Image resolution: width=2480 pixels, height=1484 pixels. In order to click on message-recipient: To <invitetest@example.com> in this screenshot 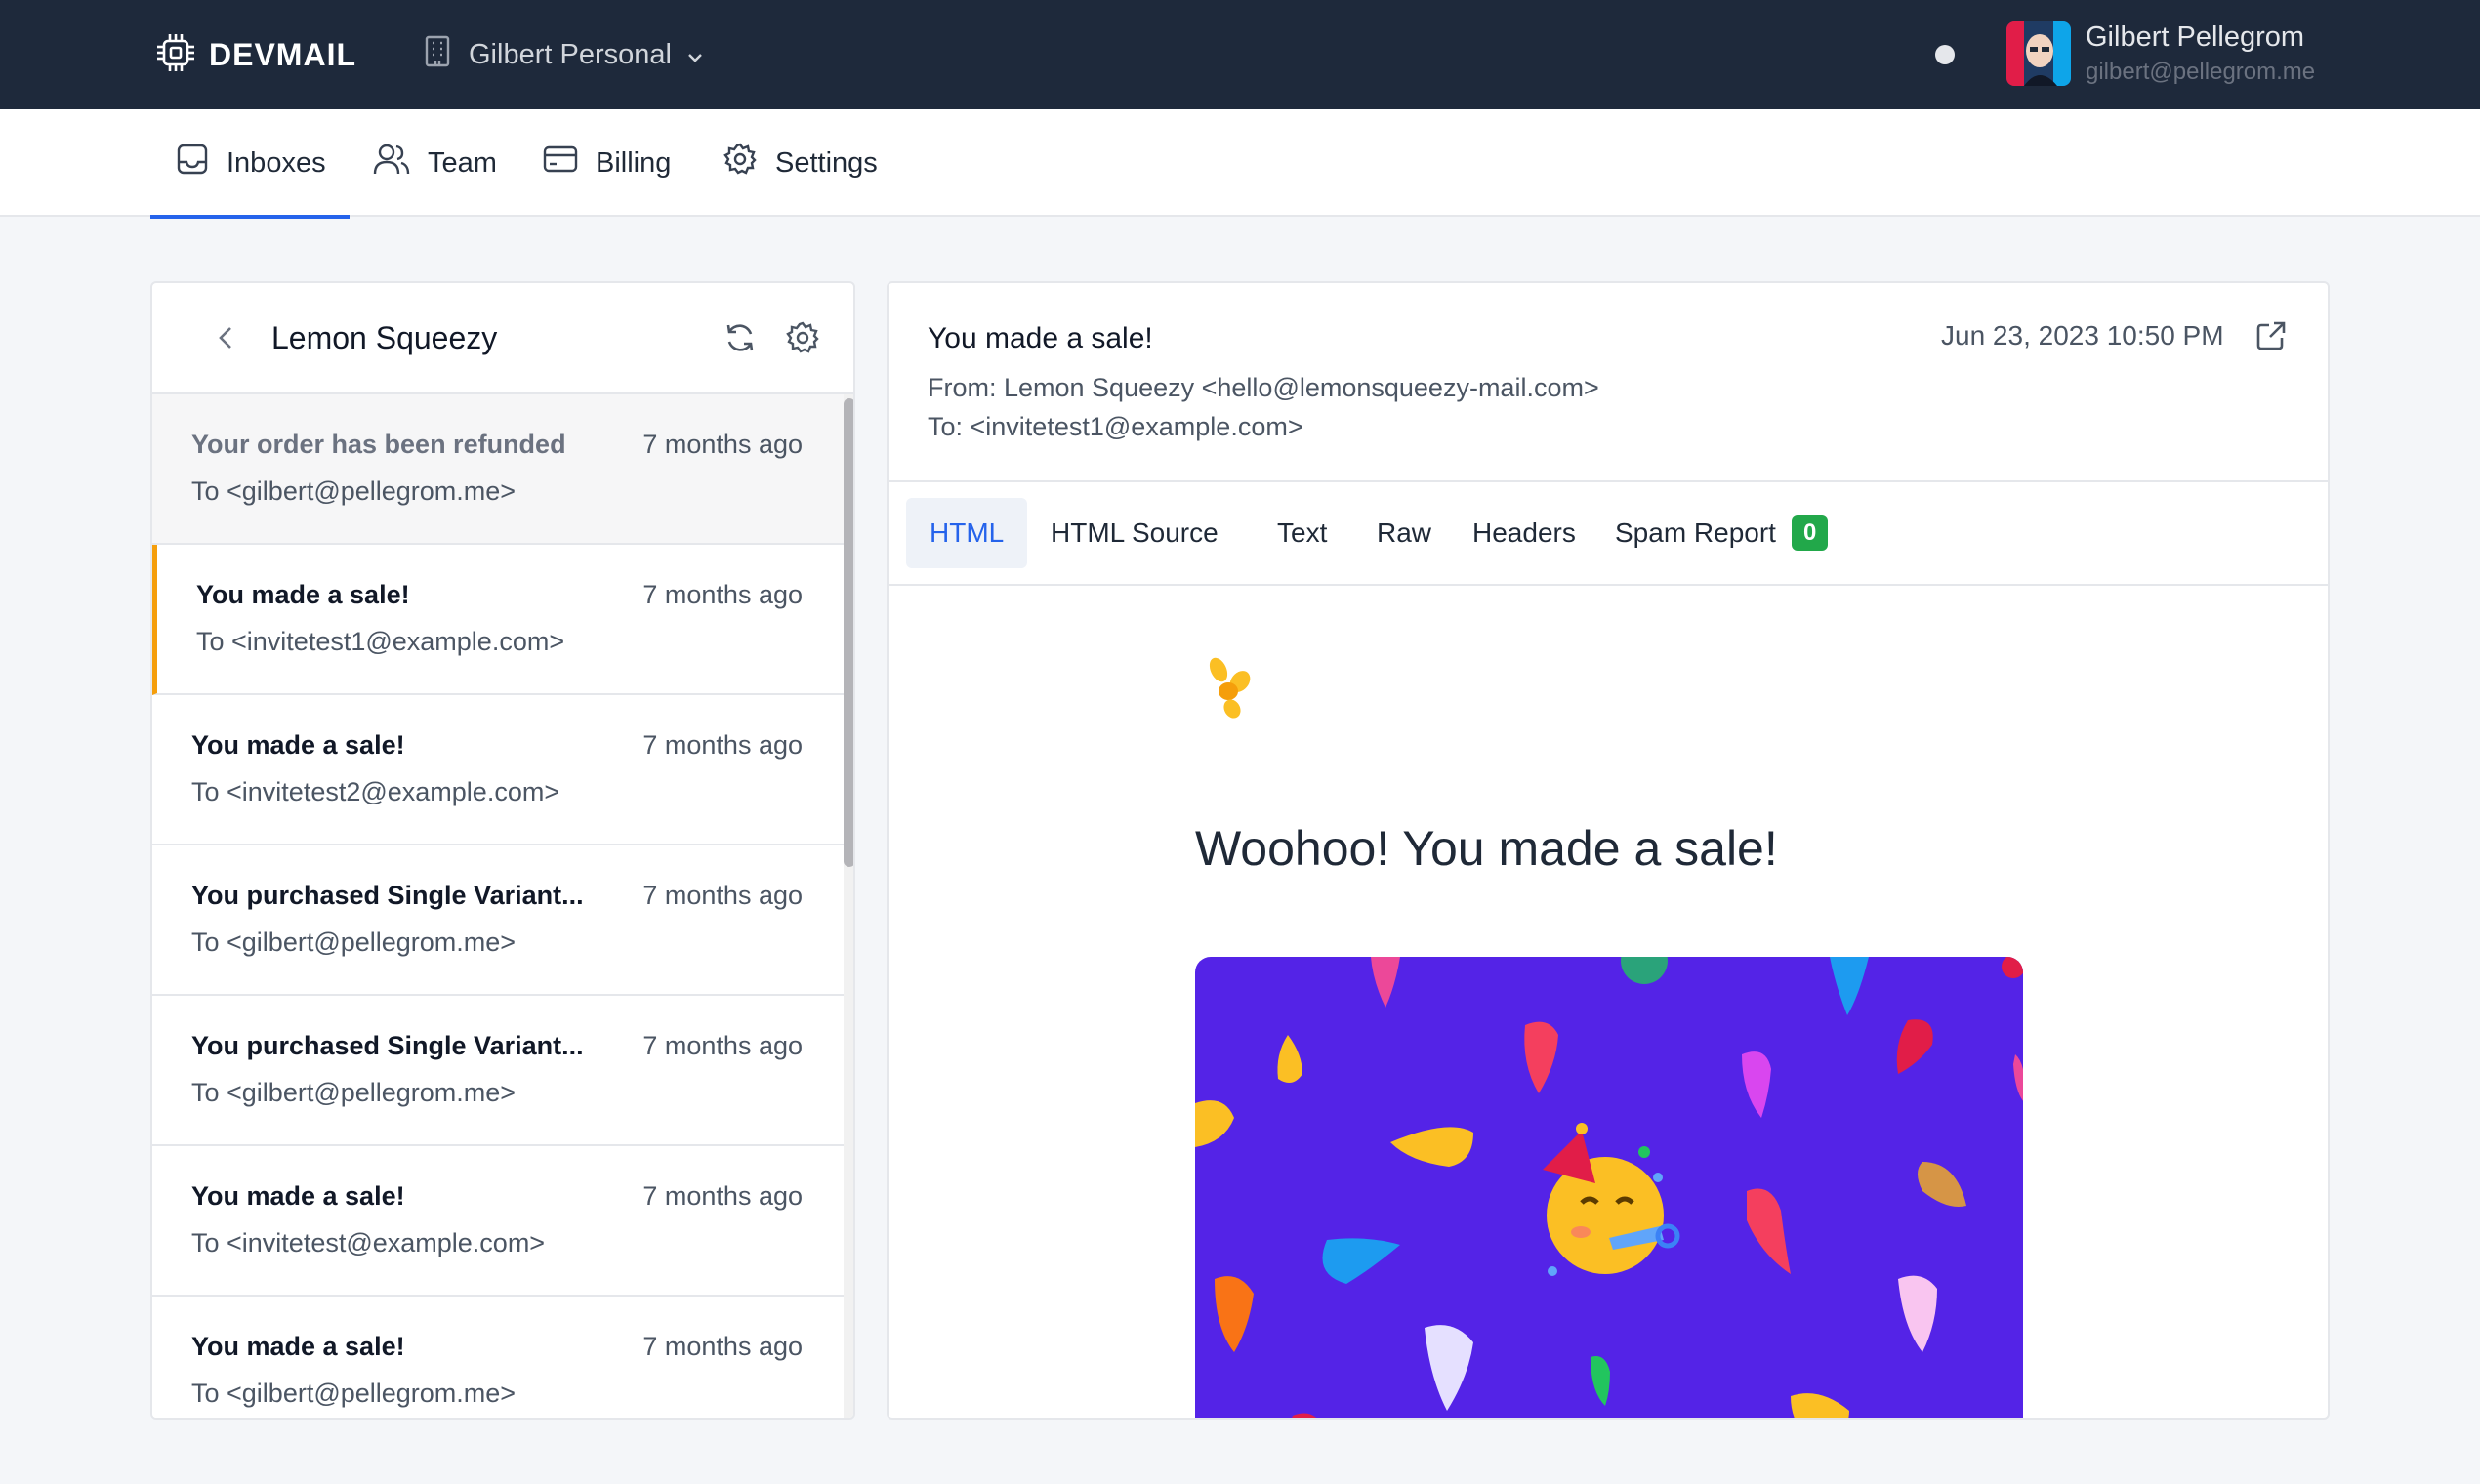, I will do `click(369, 1243)`.